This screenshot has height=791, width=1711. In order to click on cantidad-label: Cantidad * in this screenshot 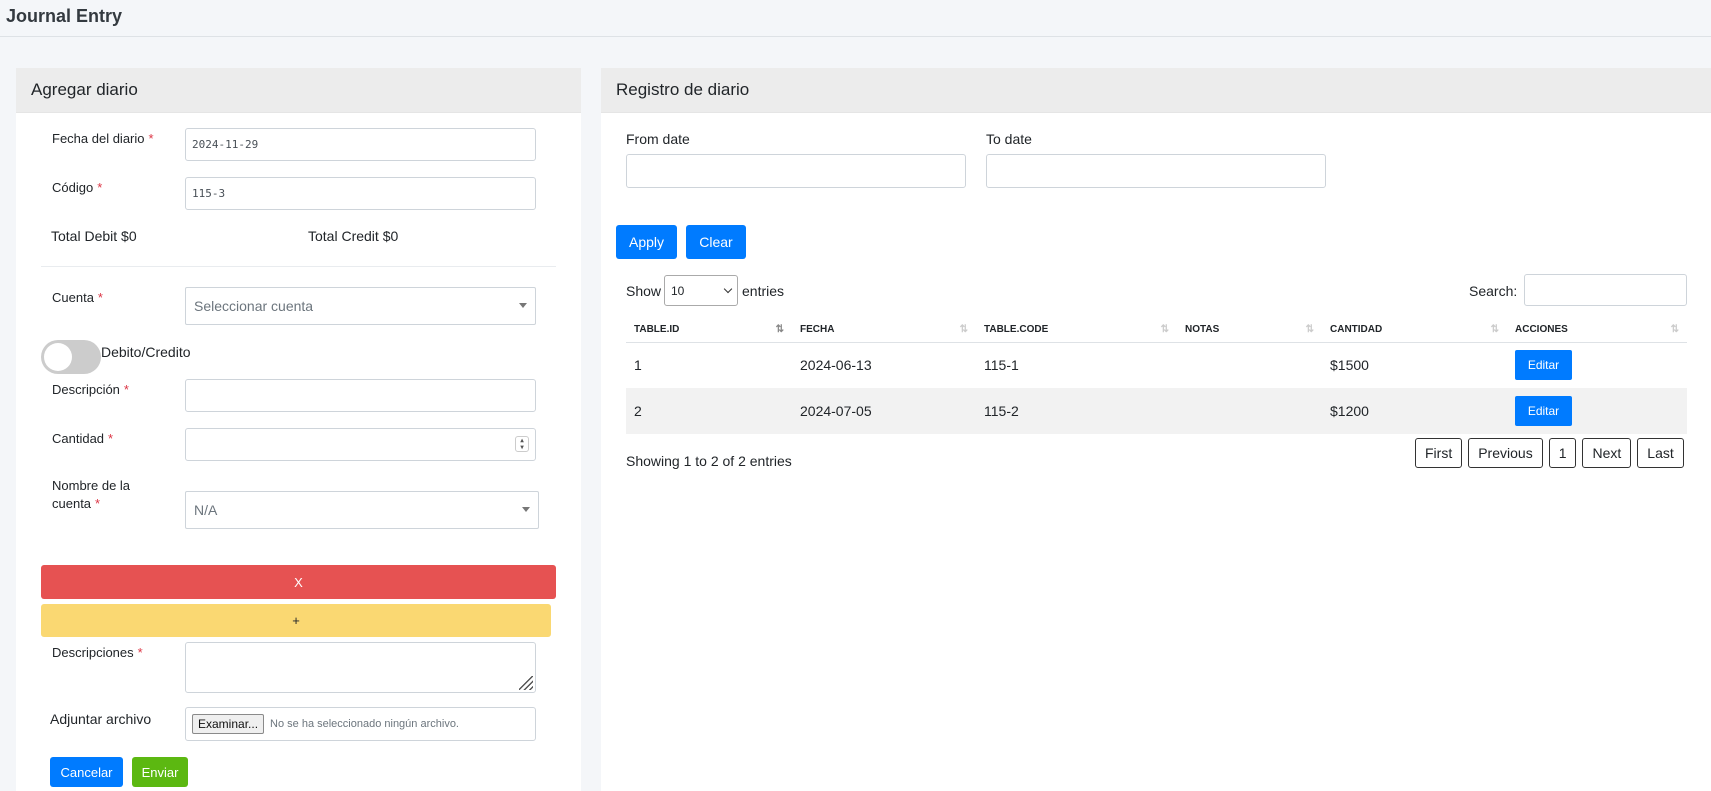, I will do `click(83, 438)`.